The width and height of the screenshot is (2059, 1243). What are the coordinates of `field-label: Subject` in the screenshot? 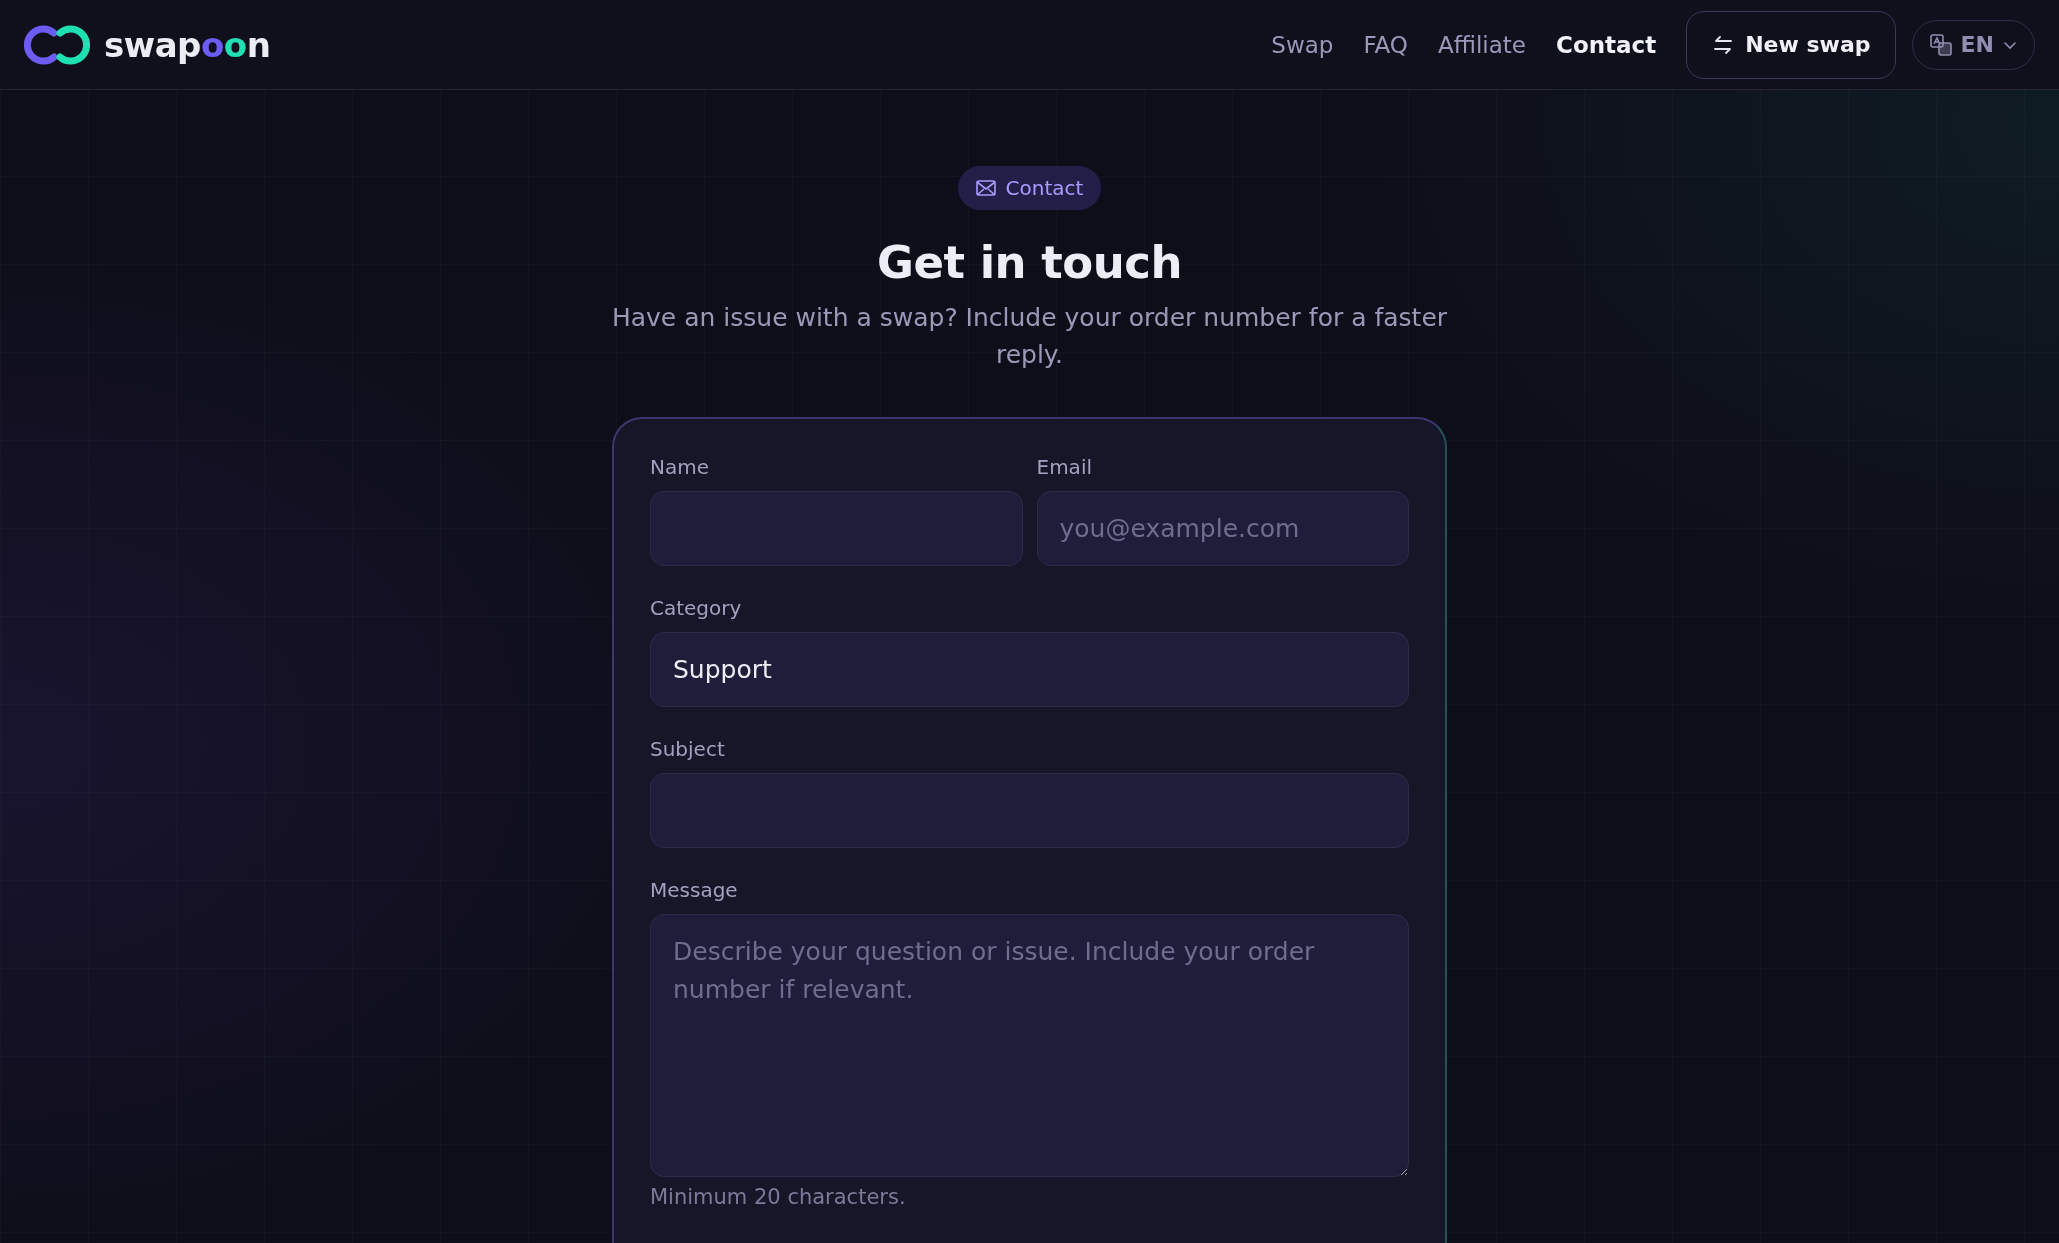 It's located at (688, 749).